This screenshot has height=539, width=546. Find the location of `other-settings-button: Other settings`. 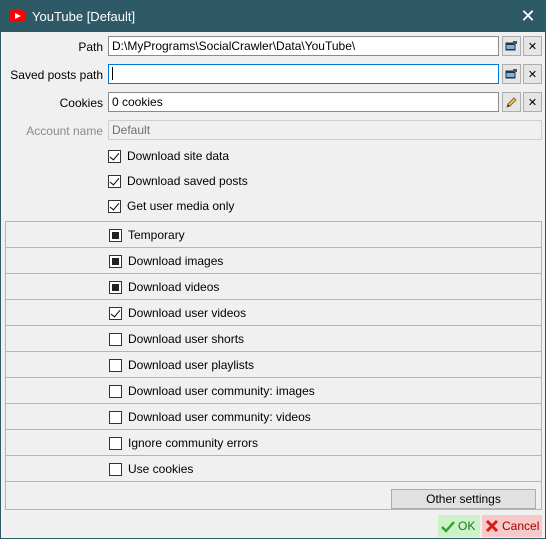

other-settings-button: Other settings is located at coordinates (463, 499).